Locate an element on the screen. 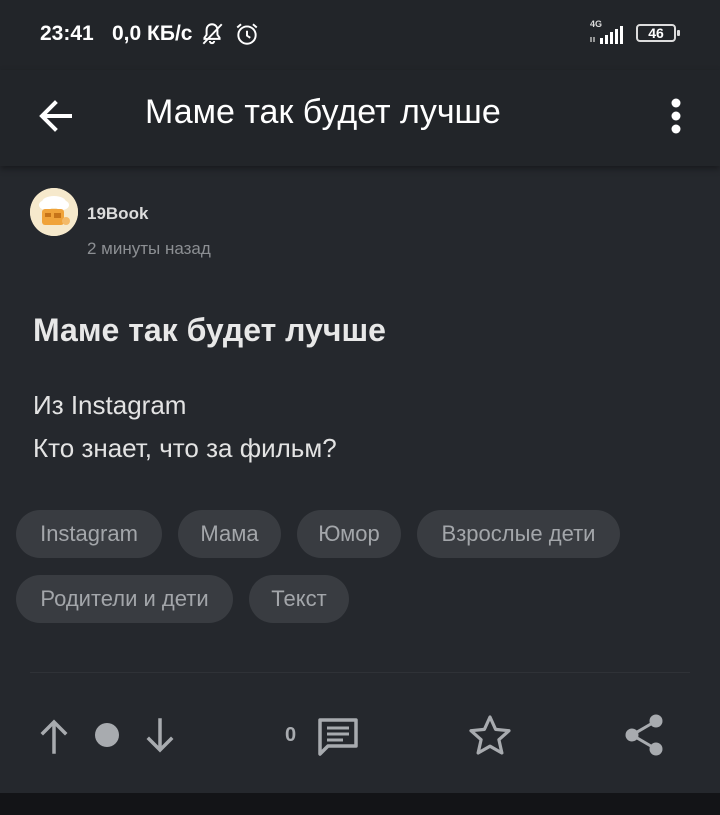 Image resolution: width=720 pixels, height=815 pixels. star-icon is located at coordinates (490, 735).